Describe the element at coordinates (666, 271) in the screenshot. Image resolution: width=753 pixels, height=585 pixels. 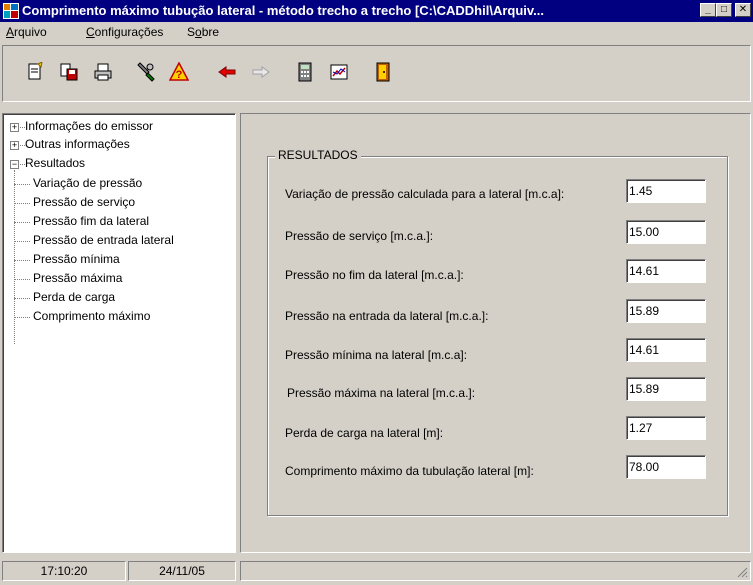
I see `input-pressao-fim` at that location.